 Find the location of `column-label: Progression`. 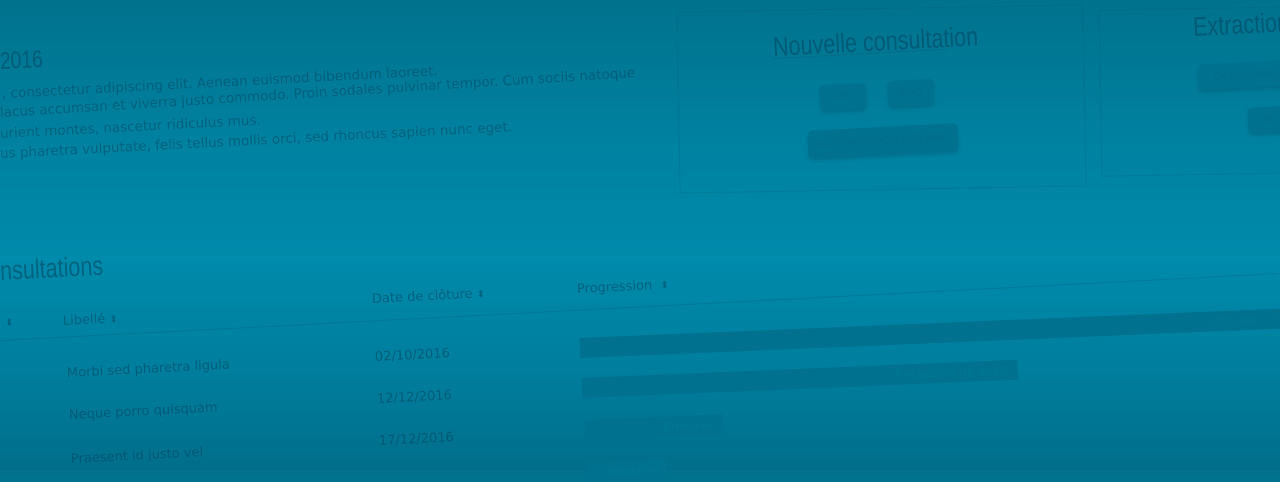

column-label: Progression is located at coordinates (614, 287).